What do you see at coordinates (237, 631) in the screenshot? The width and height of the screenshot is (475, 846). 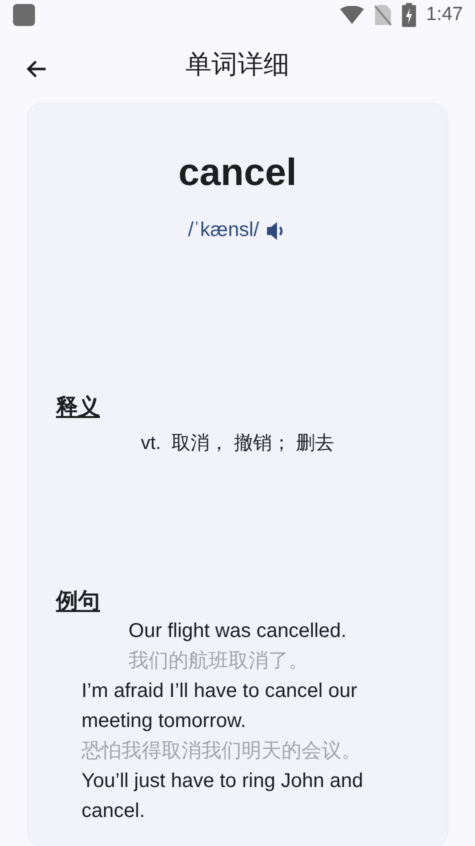 I see `example-sentence: Our flight was cancelled.` at bounding box center [237, 631].